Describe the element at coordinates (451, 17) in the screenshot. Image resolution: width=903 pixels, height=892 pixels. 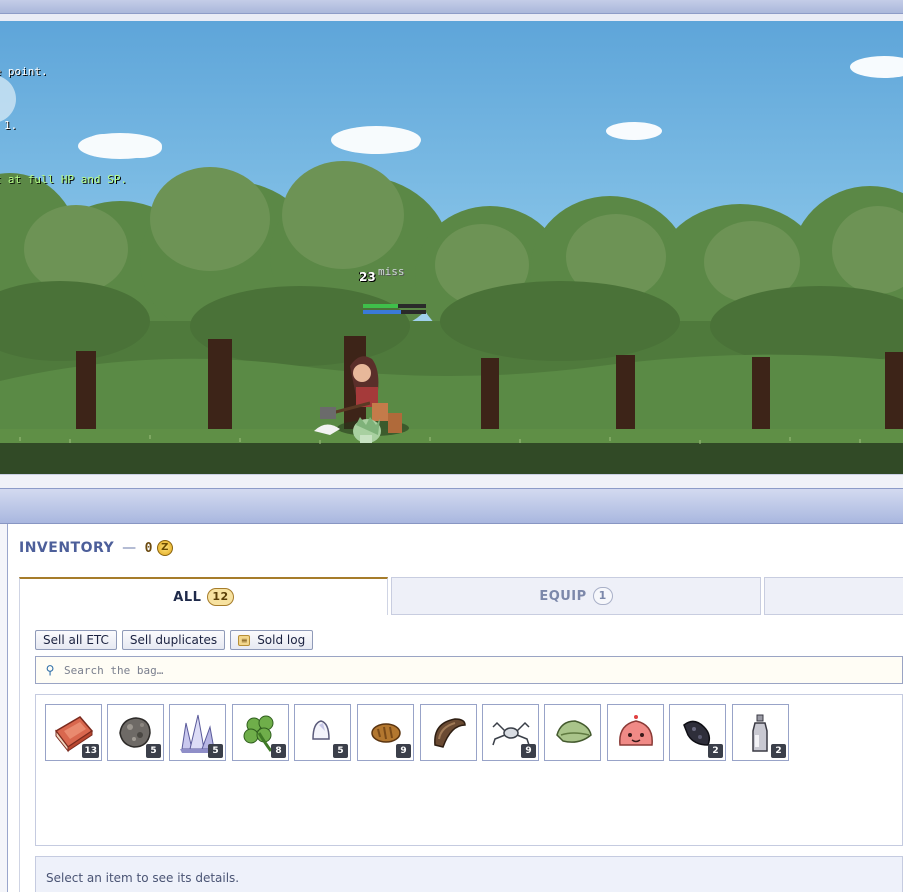
I see `game-window-border` at that location.